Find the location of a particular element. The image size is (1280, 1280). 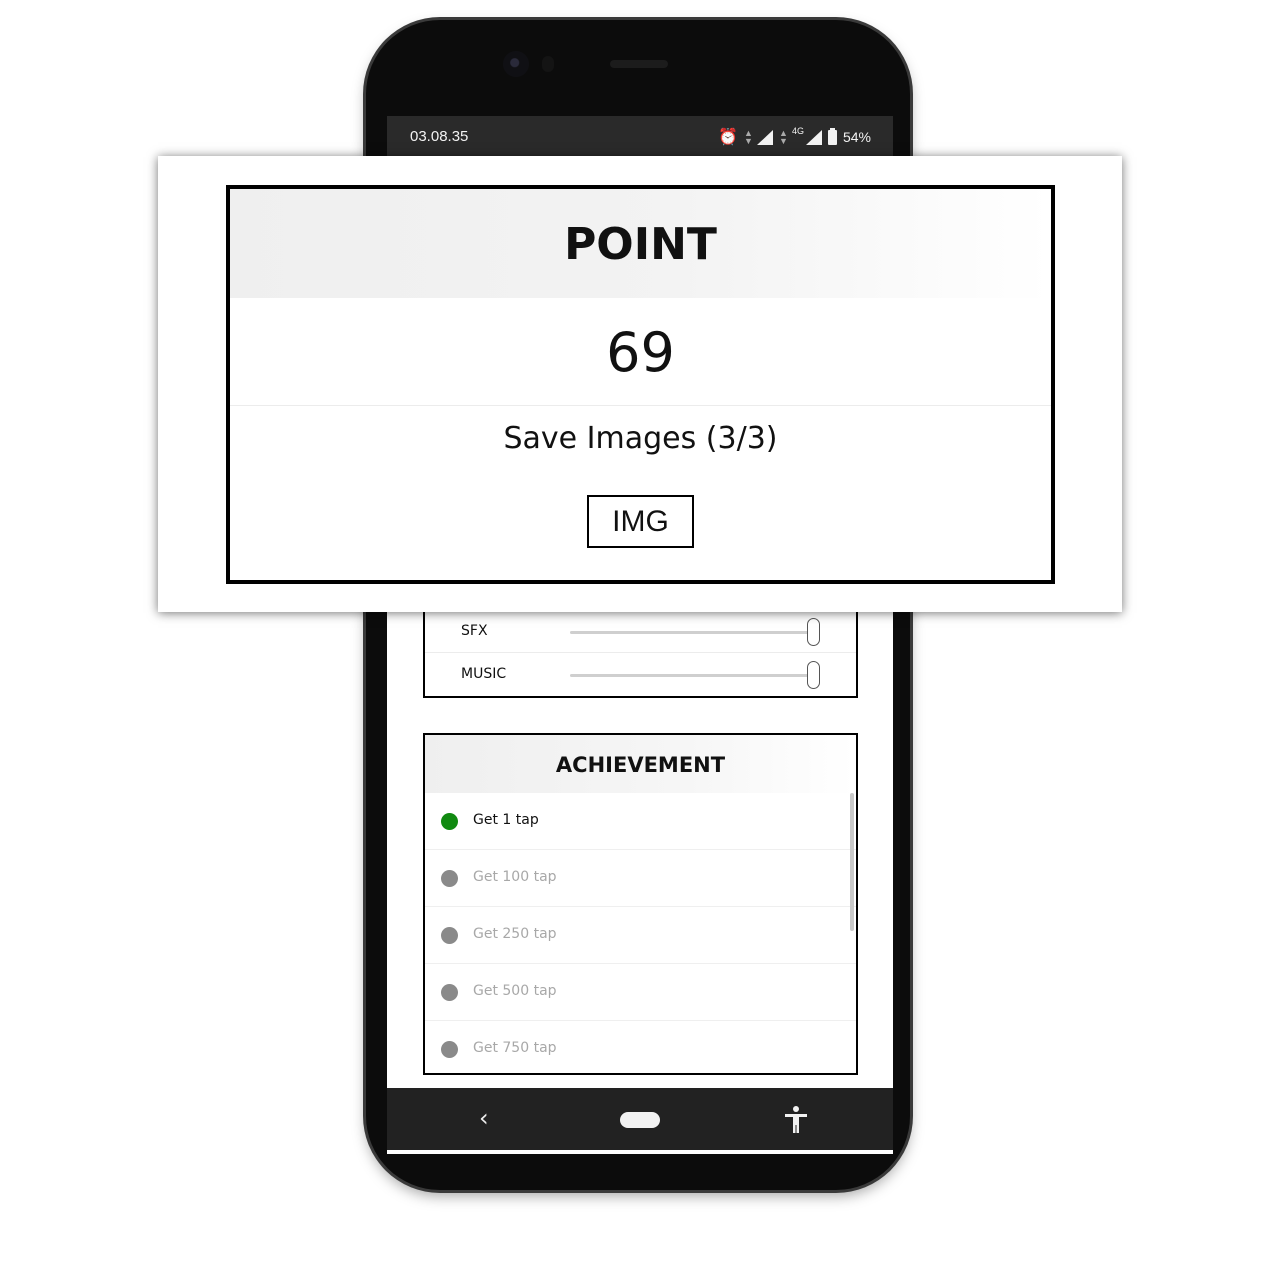

setting-label: MUSIC is located at coordinates (484, 674).